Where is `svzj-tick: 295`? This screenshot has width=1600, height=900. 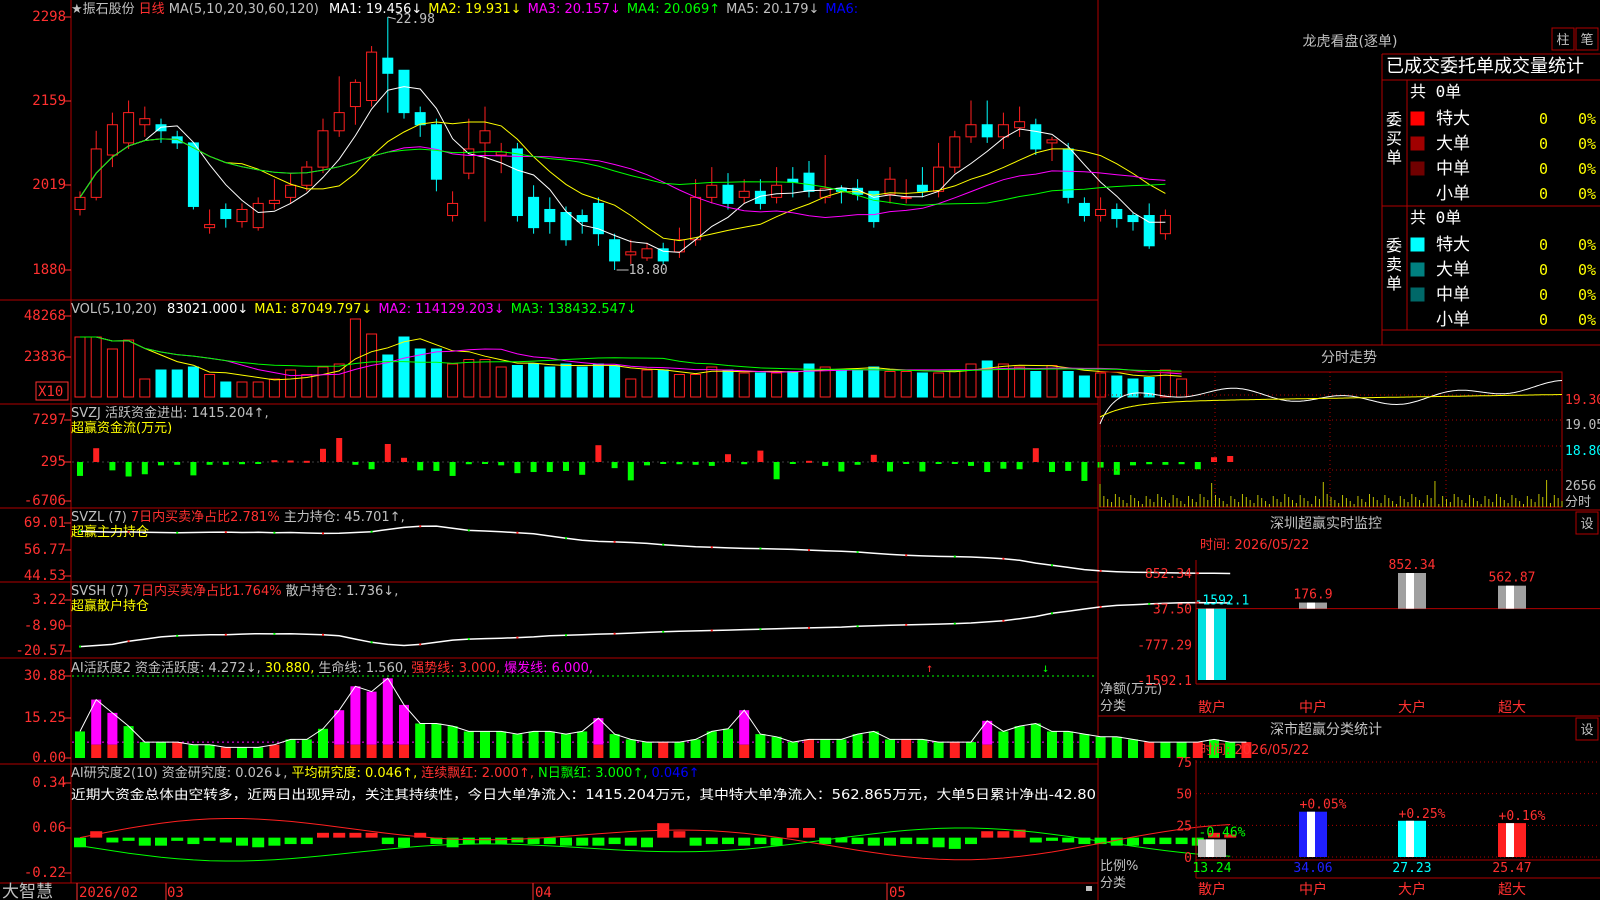
svzj-tick: 295 is located at coordinates (53, 462).